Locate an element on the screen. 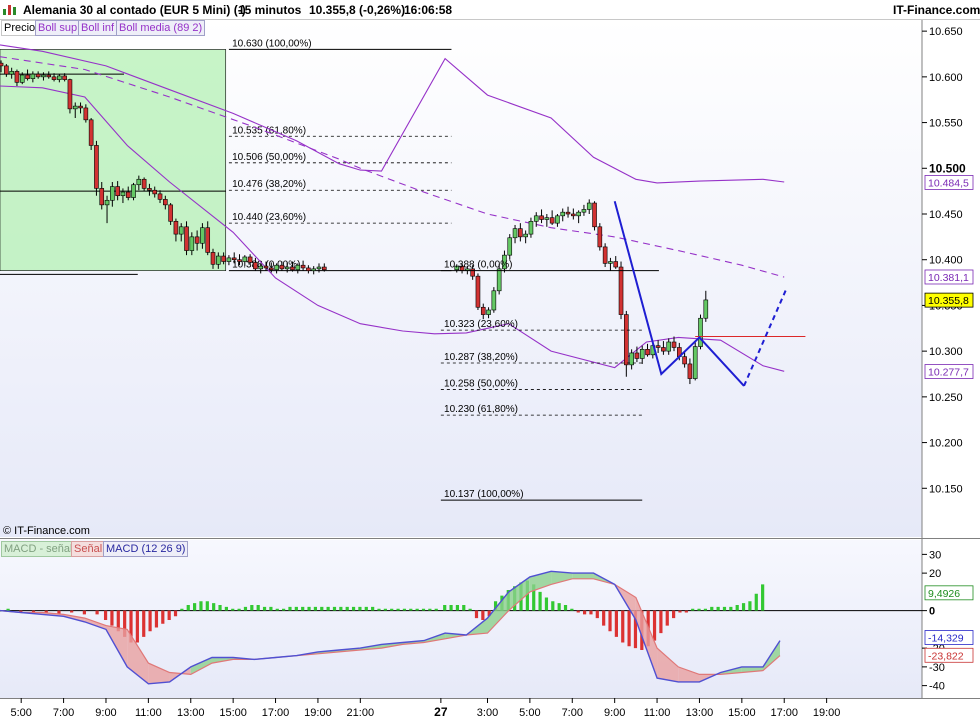  x-tick-label: 19:00 is located at coordinates (318, 713).